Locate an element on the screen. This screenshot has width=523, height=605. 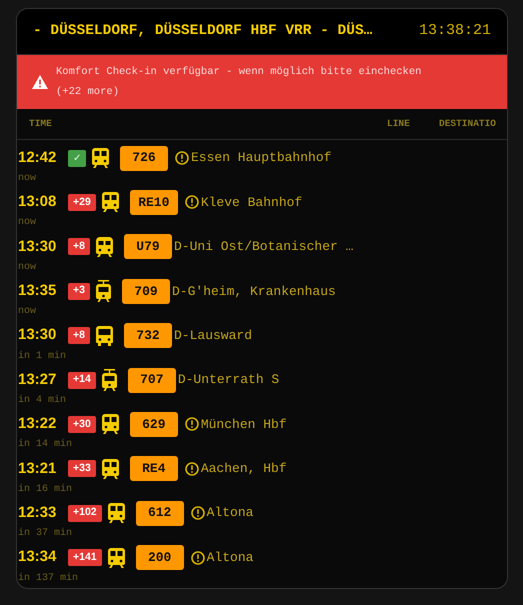
eta-text: in 37 min is located at coordinates (45, 534).